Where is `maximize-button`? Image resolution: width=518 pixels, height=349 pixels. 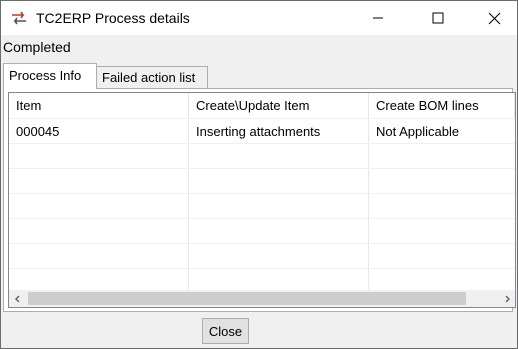
maximize-button is located at coordinates (438, 18).